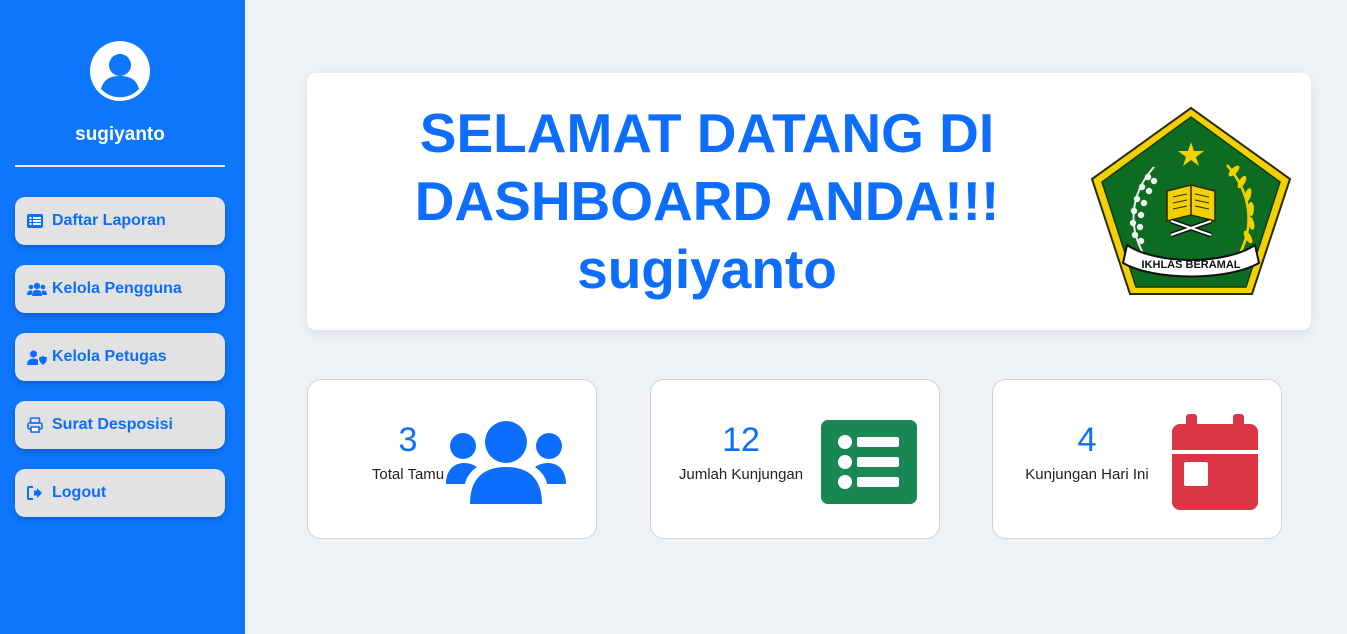 The width and height of the screenshot is (1347, 634). Describe the element at coordinates (741, 474) in the screenshot. I see `stat-label: Jumlah Kunjungan` at that location.